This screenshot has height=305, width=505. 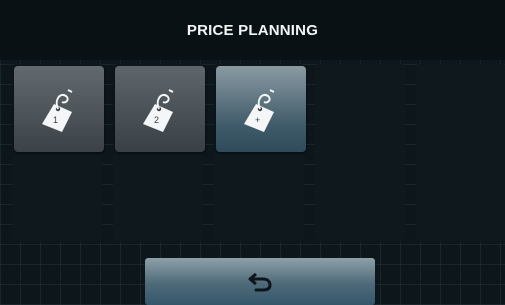 I want to click on price-plan-tile-1: 1, so click(x=59, y=109).